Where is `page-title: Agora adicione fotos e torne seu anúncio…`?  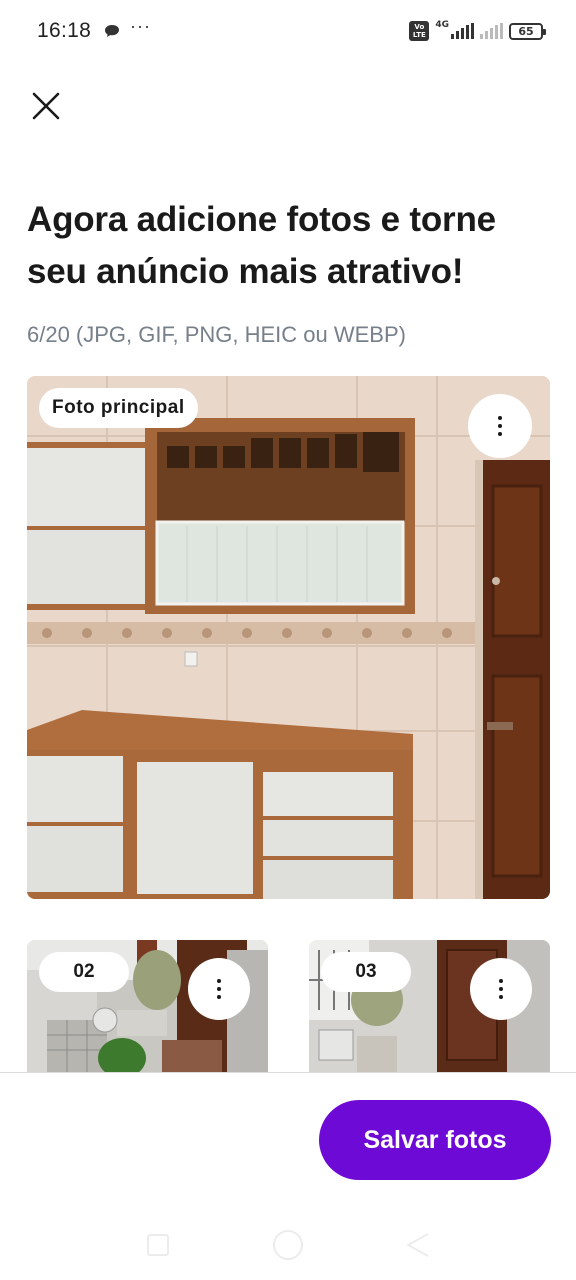 page-title: Agora adicione fotos e torne seu anúncio… is located at coordinates (261, 245).